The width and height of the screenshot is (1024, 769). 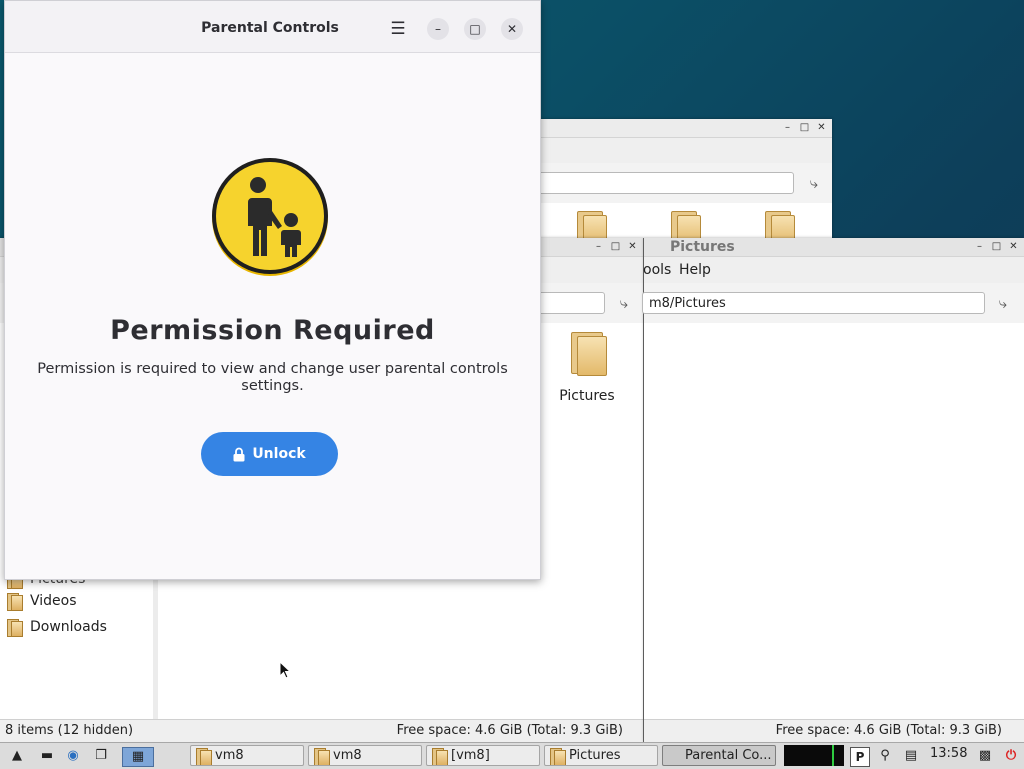 I want to click on headerbar: Parental Controls ☰ – □ ✕, so click(x=272, y=27).